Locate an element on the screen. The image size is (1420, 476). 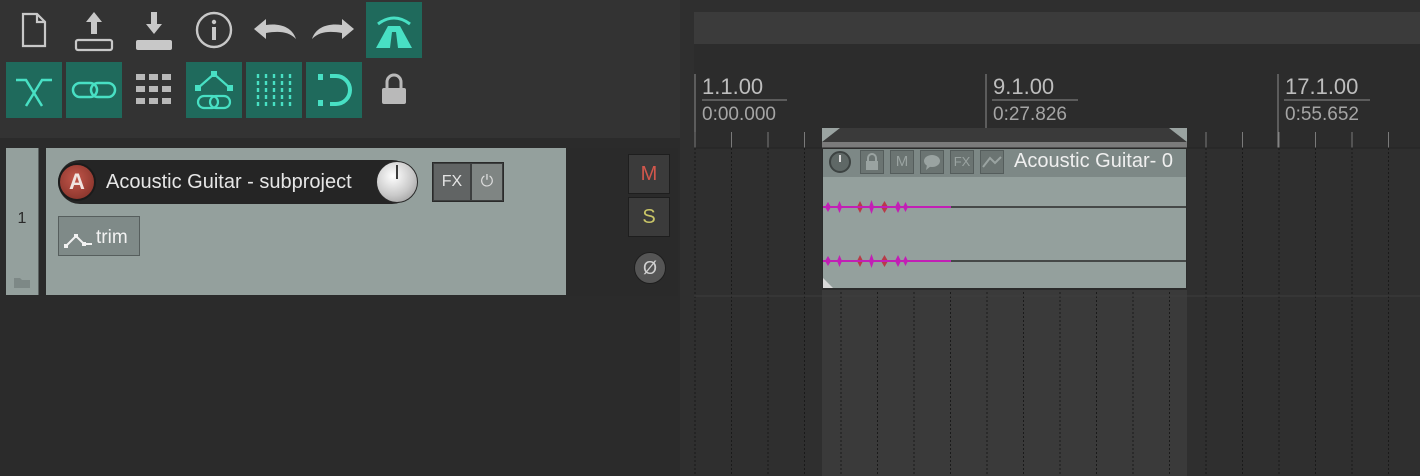
folder-icon is located at coordinates (22, 282).